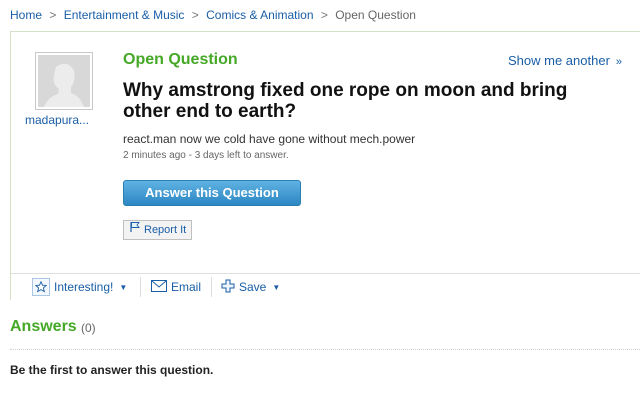 This screenshot has height=409, width=640. What do you see at coordinates (375, 15) in the screenshot?
I see `breadcrumb-current: Open Question` at bounding box center [375, 15].